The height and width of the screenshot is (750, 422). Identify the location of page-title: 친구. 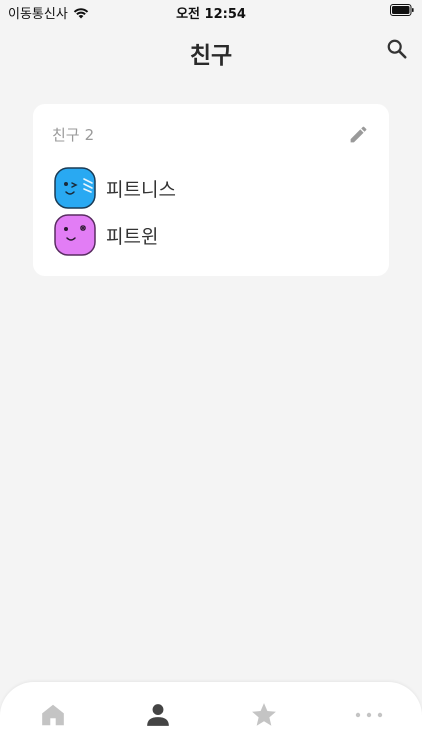
(211, 56).